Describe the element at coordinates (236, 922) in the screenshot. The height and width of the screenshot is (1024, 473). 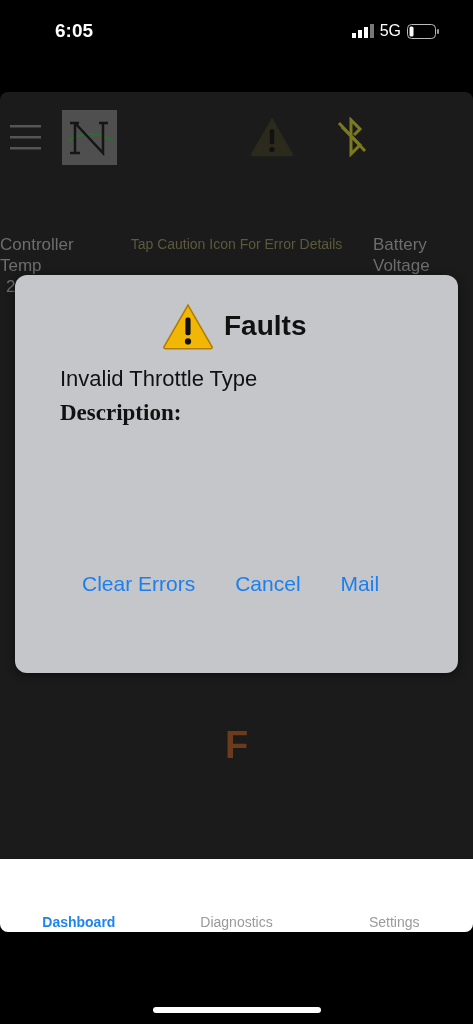
I see `tab: Diagnostics` at that location.